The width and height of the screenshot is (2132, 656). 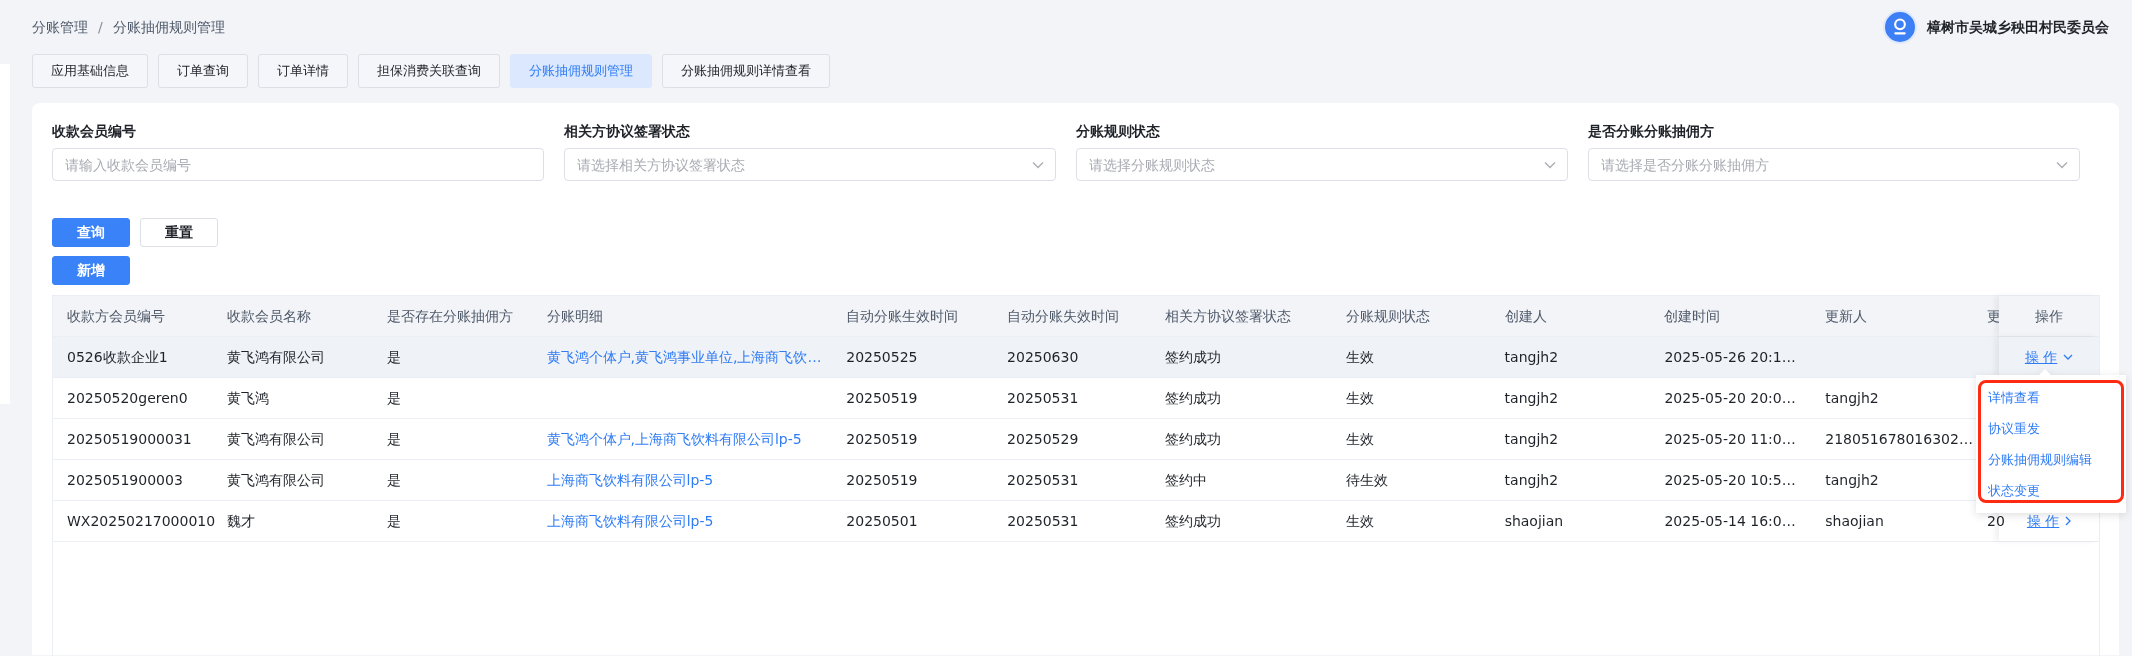 I want to click on select-field: 请选择分账规则状态, so click(x=1322, y=164).